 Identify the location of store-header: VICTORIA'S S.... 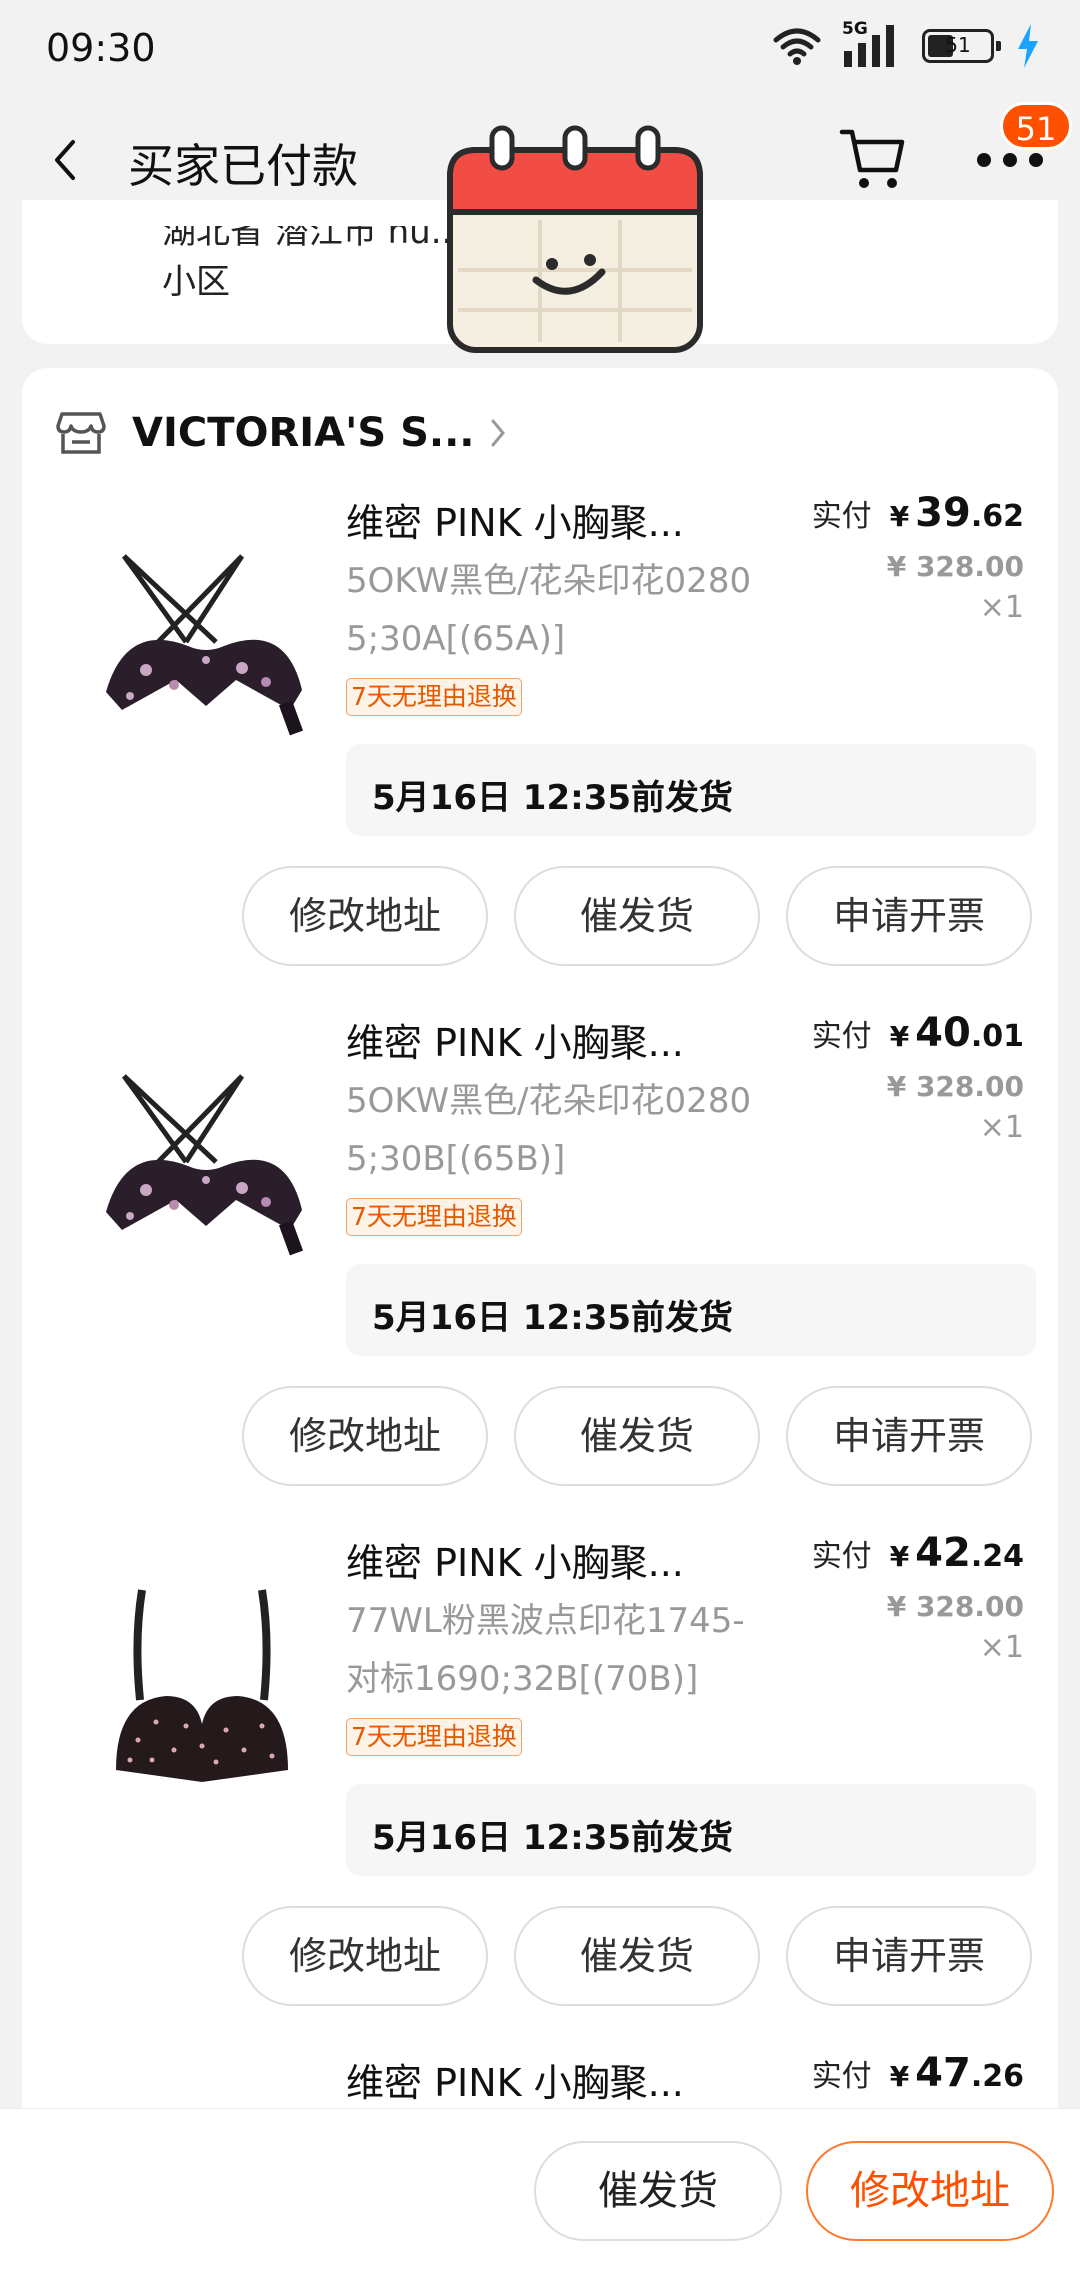
(281, 433).